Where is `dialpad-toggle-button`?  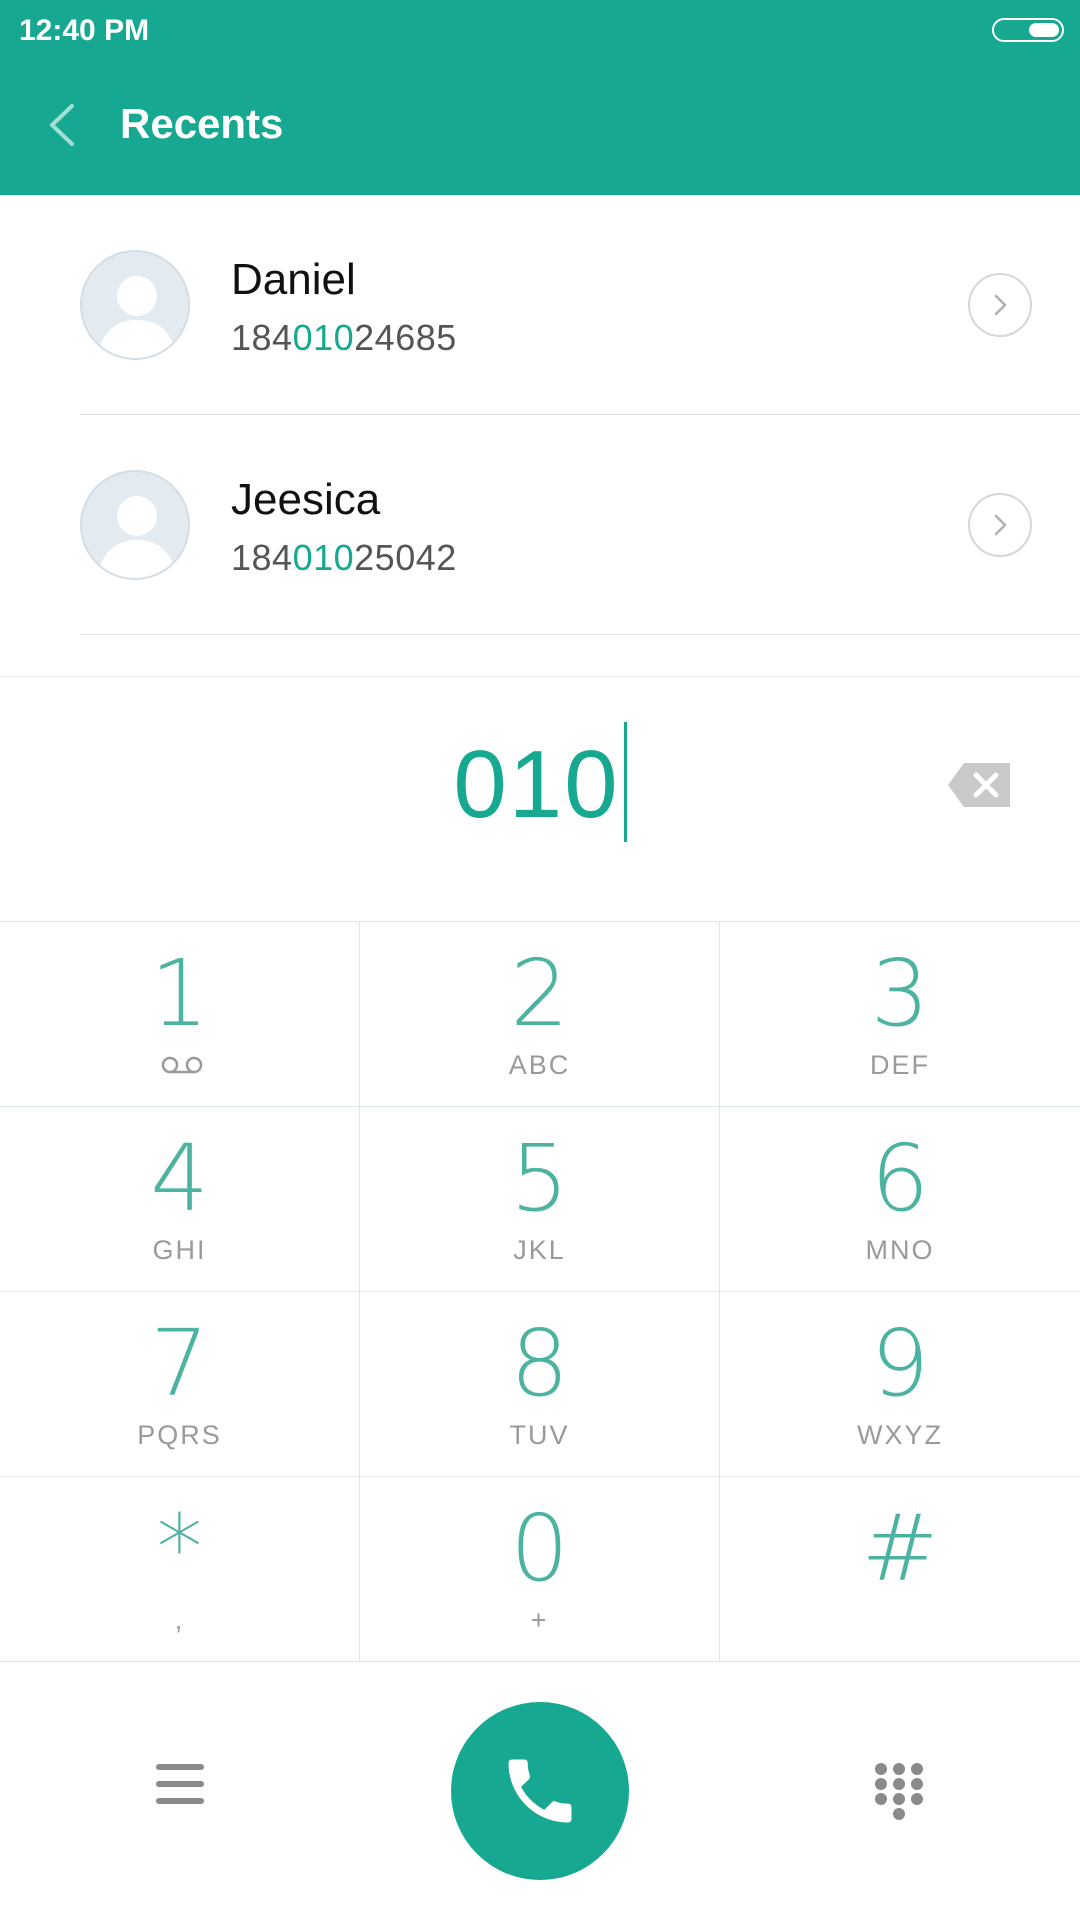
dialpad-toggle-button is located at coordinates (899, 1792).